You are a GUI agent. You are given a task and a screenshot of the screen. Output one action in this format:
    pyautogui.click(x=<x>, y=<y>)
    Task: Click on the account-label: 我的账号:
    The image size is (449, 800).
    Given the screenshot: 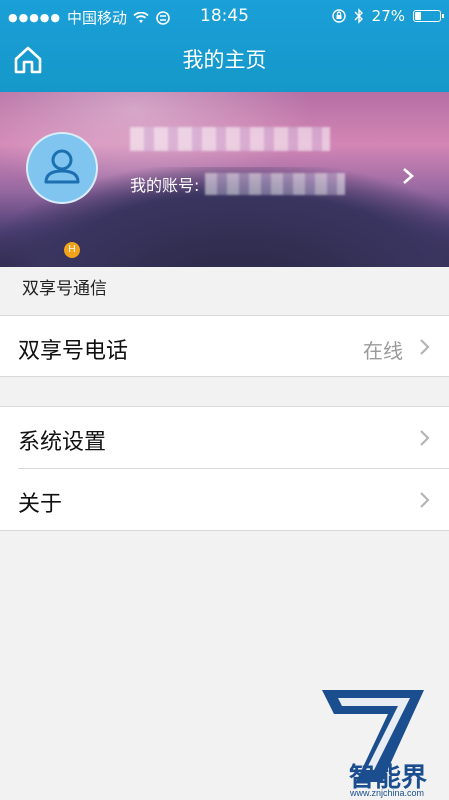 What is the action you would take?
    pyautogui.click(x=165, y=185)
    